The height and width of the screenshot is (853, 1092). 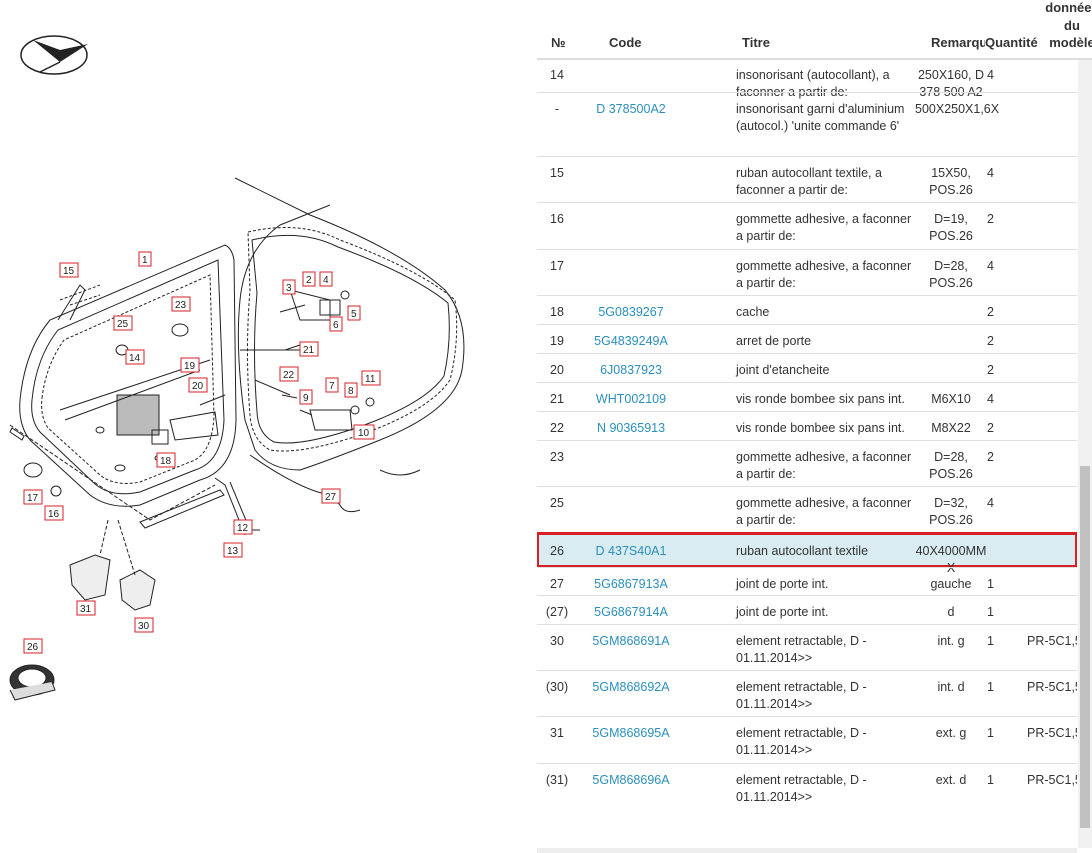 I want to click on svg-text: 14, so click(x=135, y=358).